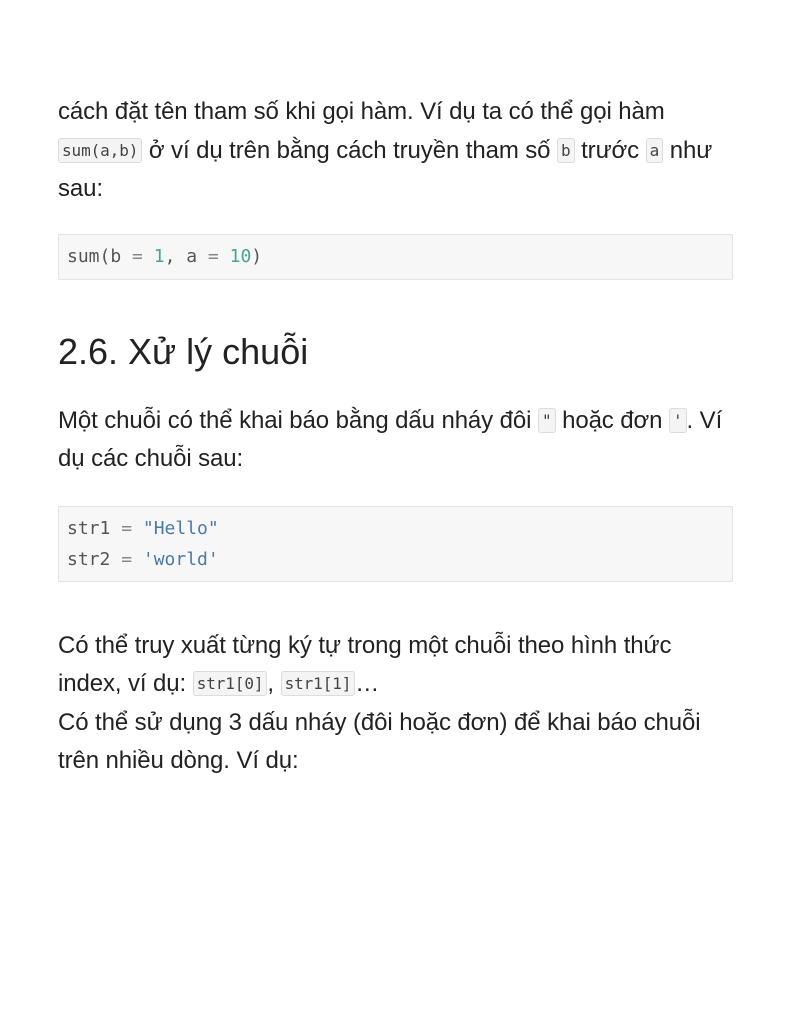 The width and height of the screenshot is (792, 1024). I want to click on inline-code-double-quote: ", so click(546, 420).